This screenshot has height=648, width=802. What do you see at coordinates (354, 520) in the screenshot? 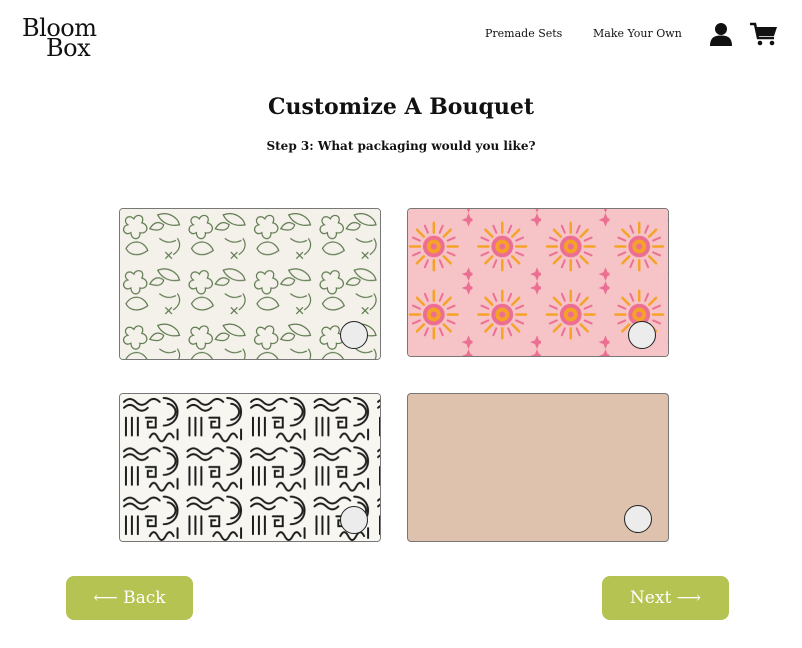
I see `select-radio-squiggle` at bounding box center [354, 520].